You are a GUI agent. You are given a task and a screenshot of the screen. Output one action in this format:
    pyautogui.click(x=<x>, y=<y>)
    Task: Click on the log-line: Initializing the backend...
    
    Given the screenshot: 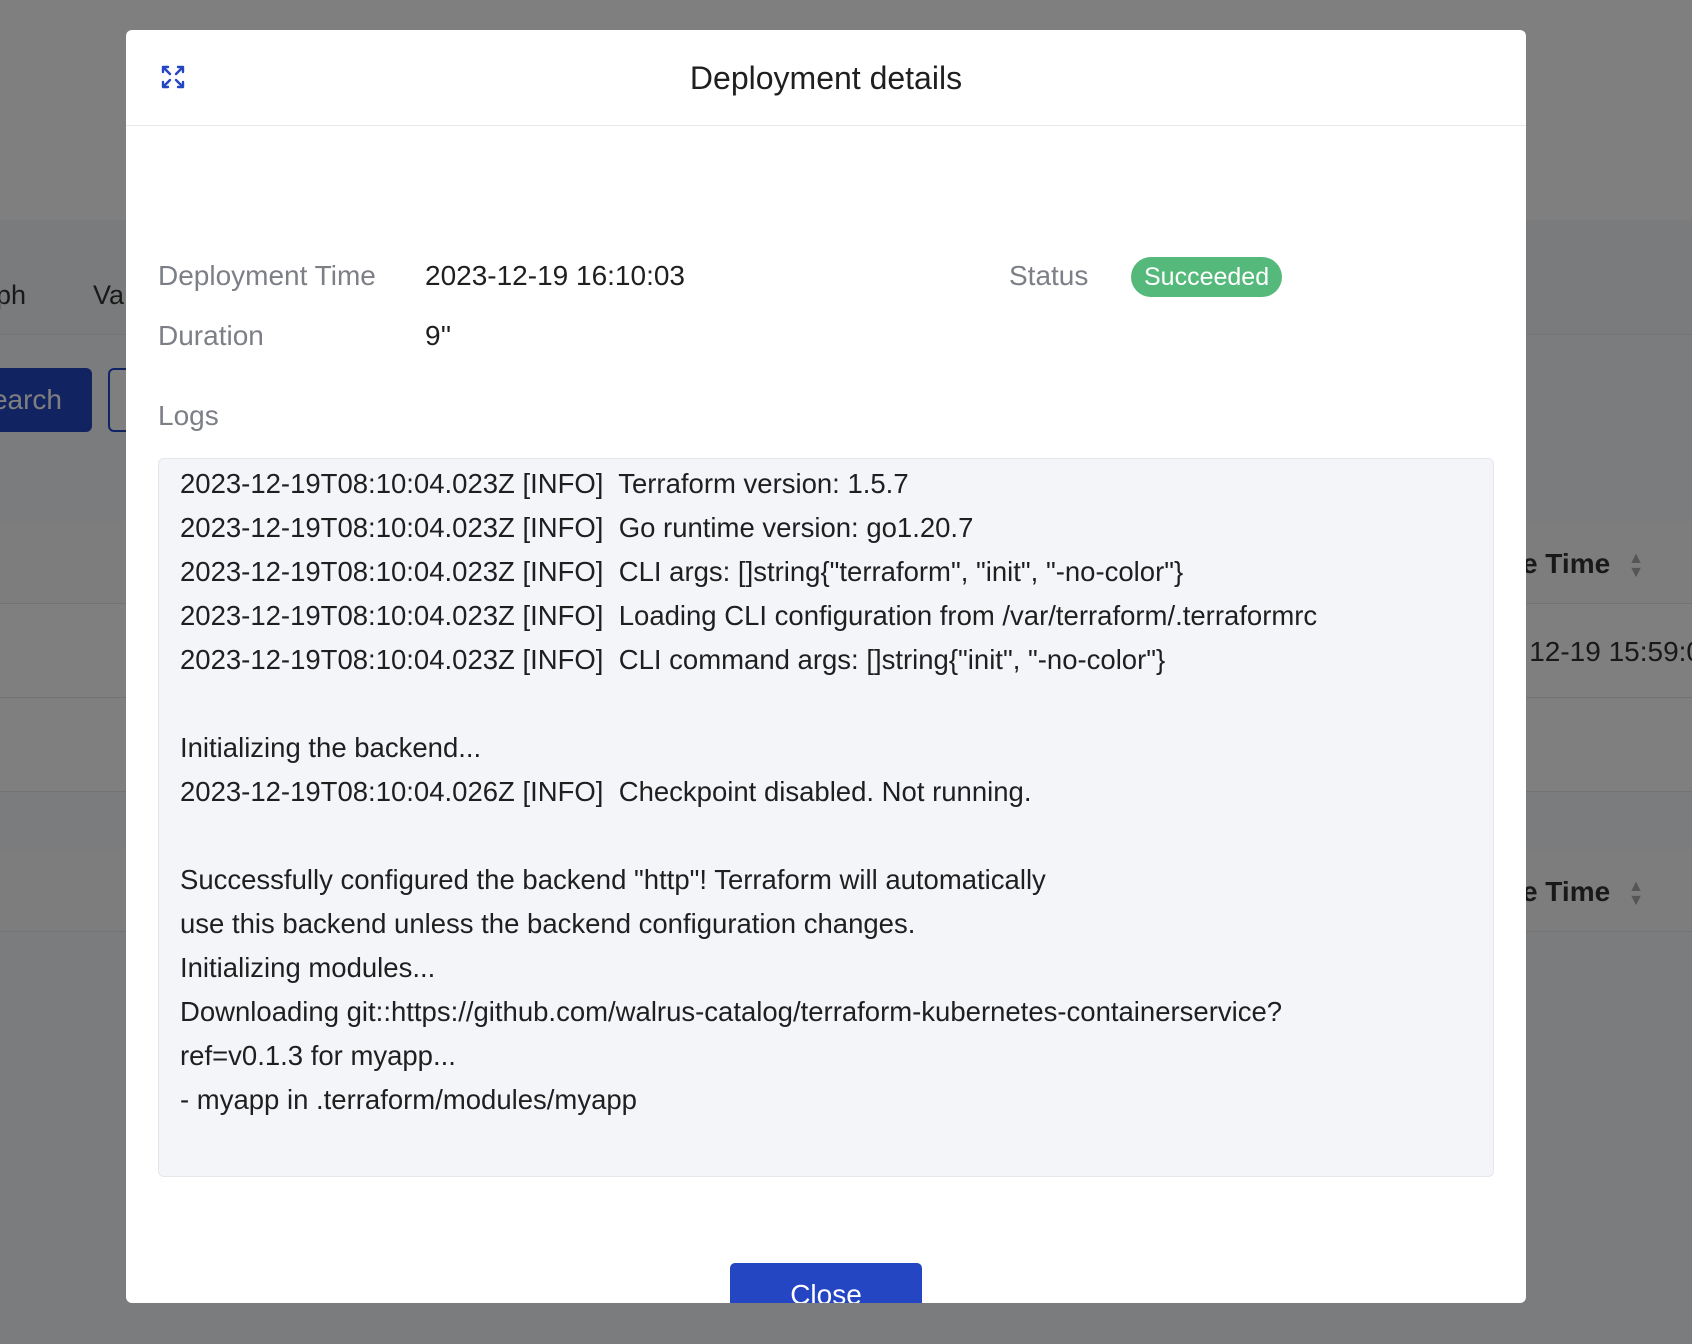 What is the action you would take?
    pyautogui.click(x=331, y=747)
    